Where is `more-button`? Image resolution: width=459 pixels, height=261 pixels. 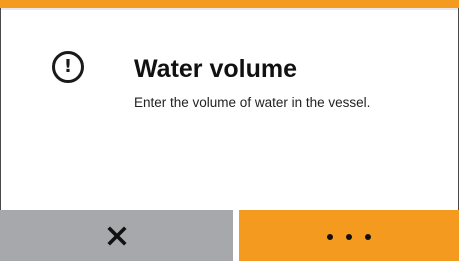 more-button is located at coordinates (349, 235).